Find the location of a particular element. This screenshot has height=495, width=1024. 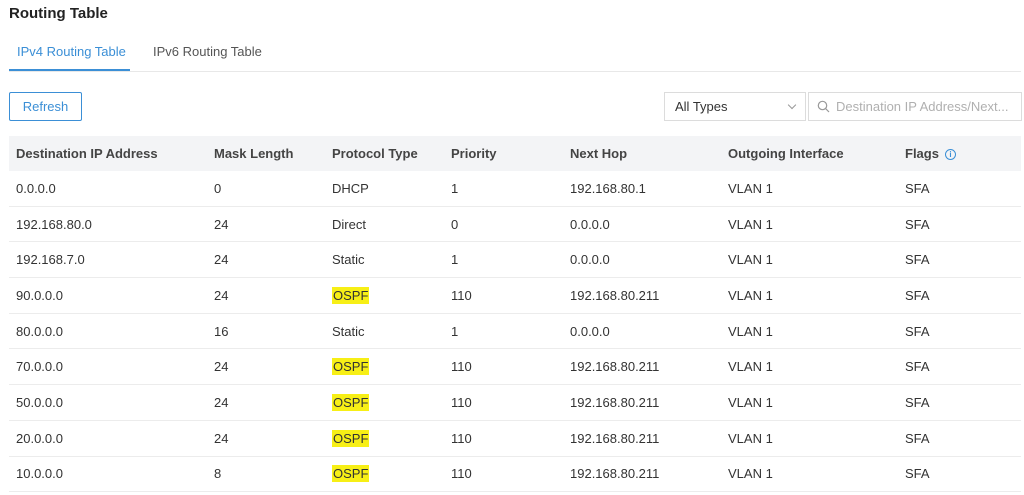

column-header-outgoing-interface: Outgoing Interface is located at coordinates (786, 153).